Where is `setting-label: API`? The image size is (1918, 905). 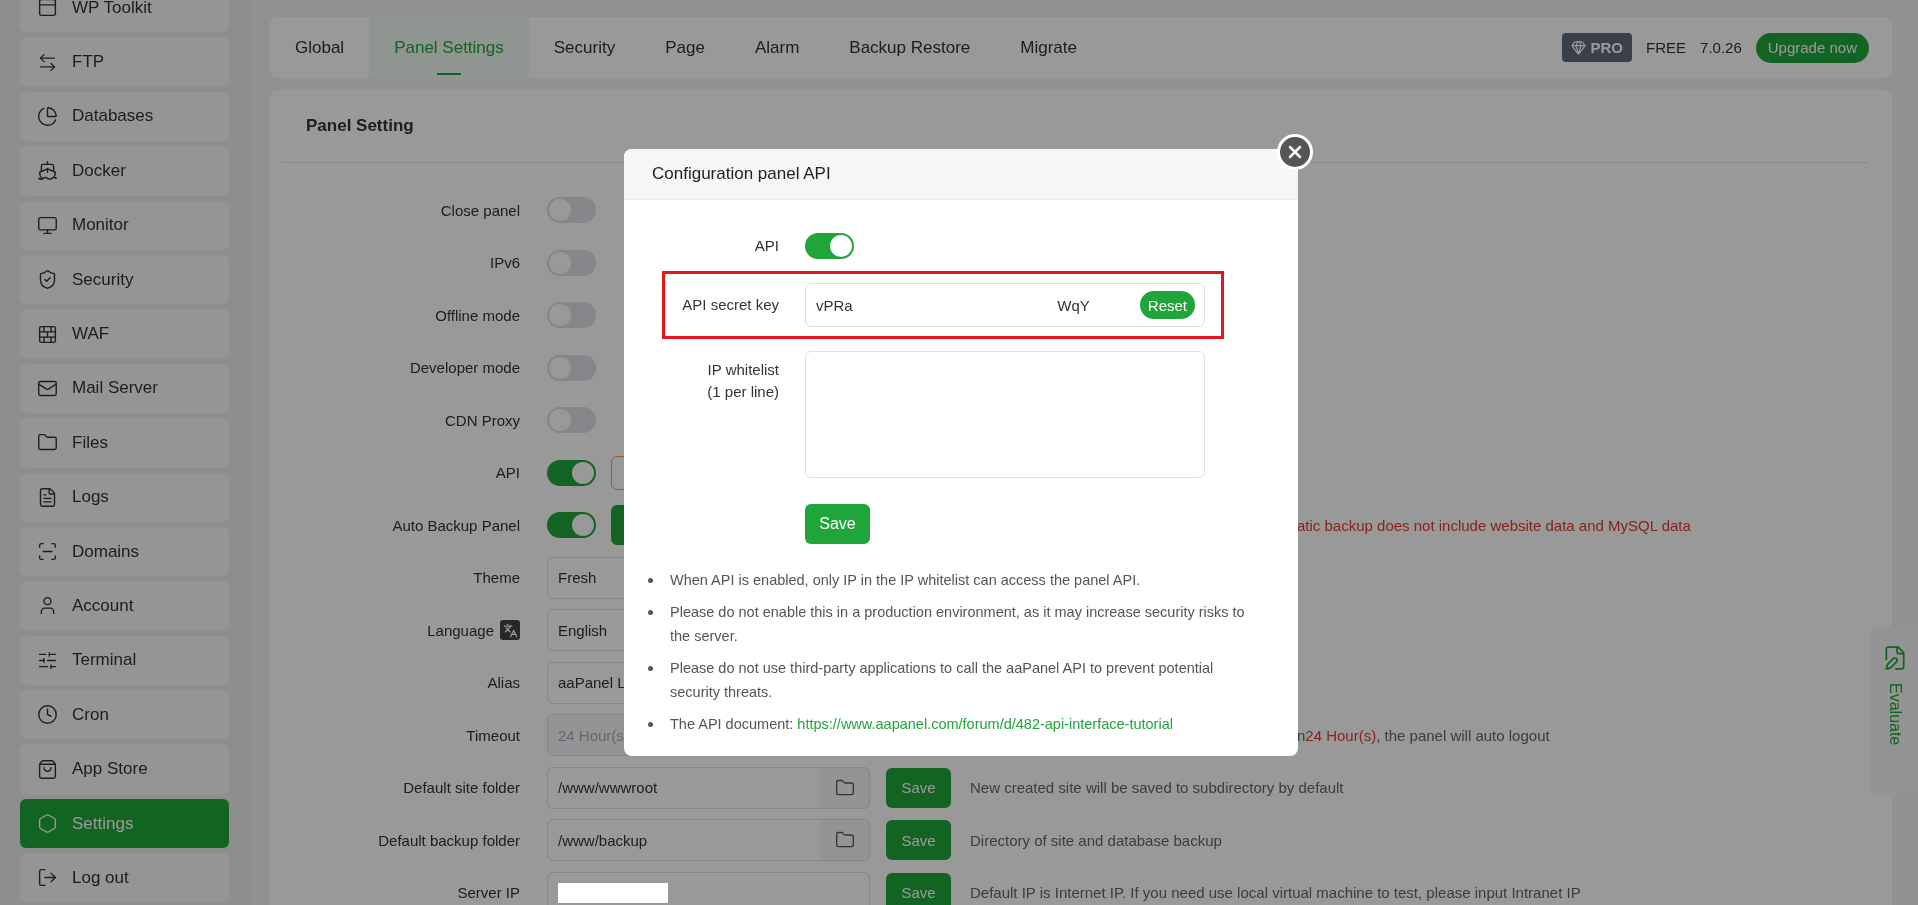
setting-label: API is located at coordinates (507, 473).